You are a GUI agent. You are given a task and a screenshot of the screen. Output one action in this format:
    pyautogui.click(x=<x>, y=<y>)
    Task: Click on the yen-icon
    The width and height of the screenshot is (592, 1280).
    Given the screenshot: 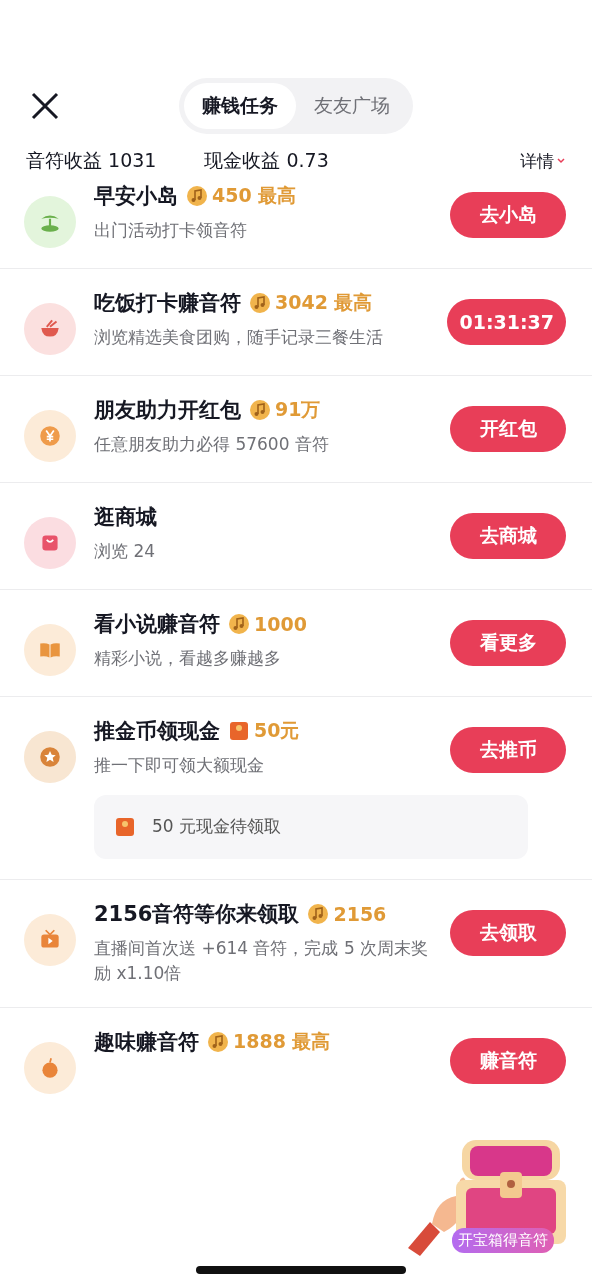 What is the action you would take?
    pyautogui.click(x=50, y=436)
    